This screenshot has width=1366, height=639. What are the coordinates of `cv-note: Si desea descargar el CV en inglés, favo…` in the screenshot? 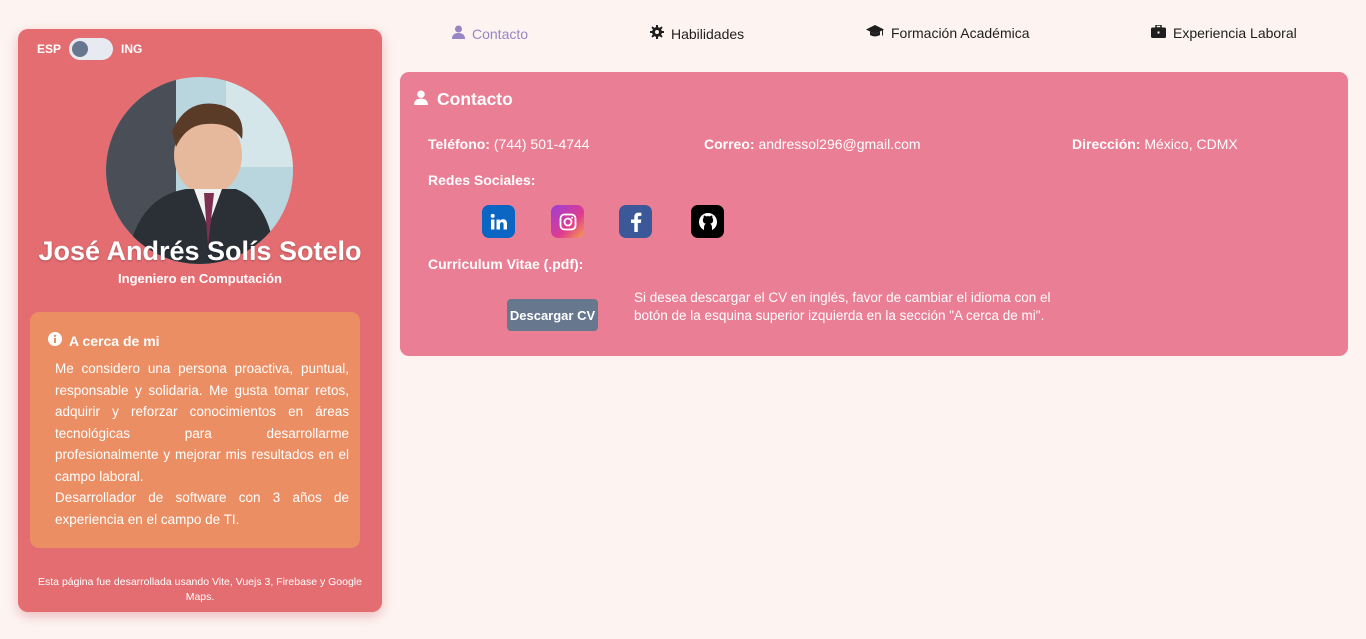 It's located at (842, 306).